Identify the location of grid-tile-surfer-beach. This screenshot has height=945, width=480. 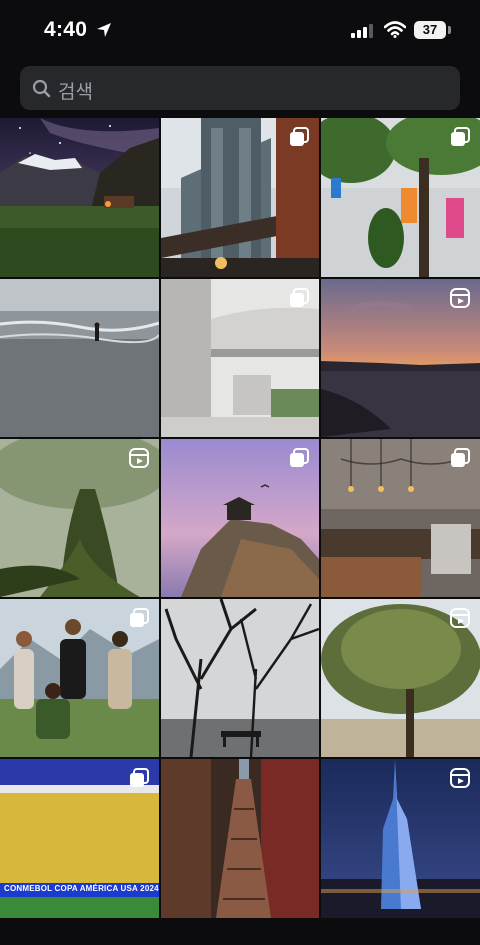
(79, 358).